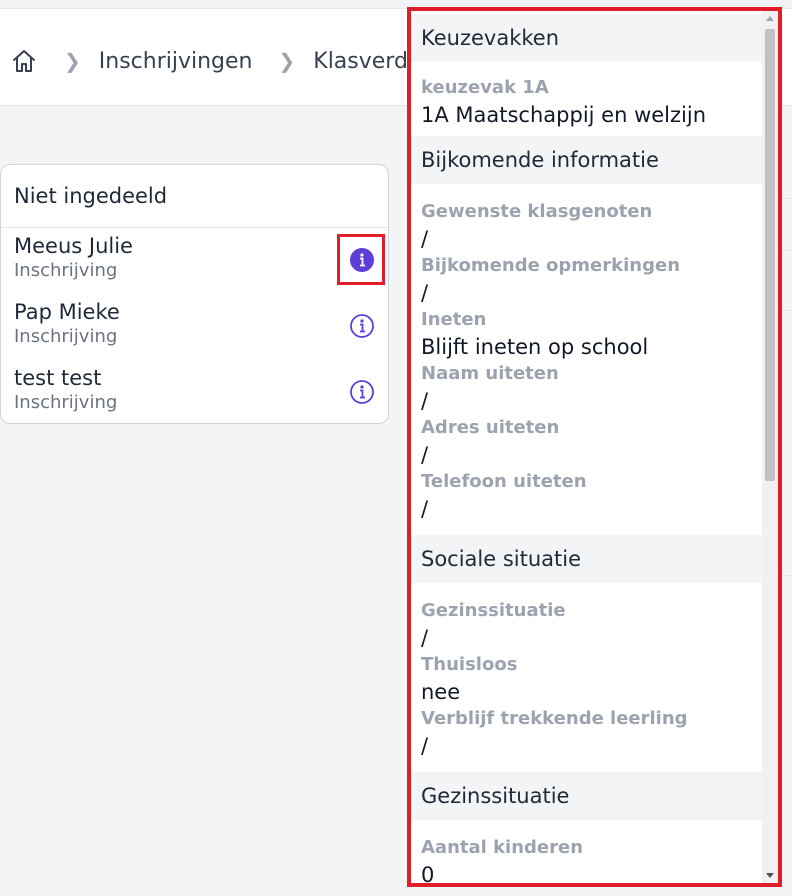 The width and height of the screenshot is (792, 896). What do you see at coordinates (490, 427) in the screenshot?
I see `field-label: Adres uiteten` at bounding box center [490, 427].